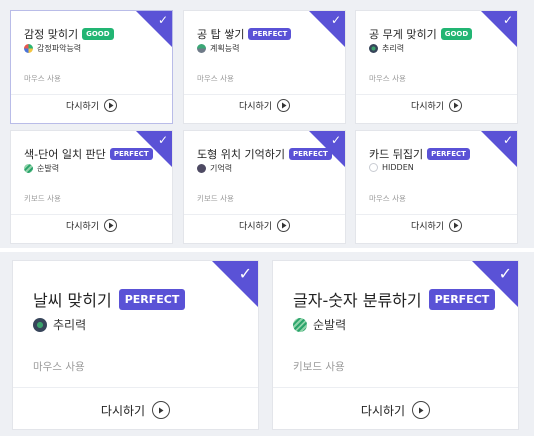 The width and height of the screenshot is (534, 436). What do you see at coordinates (65, 154) in the screenshot?
I see `game-title: 색-단어 일치 판단` at bounding box center [65, 154].